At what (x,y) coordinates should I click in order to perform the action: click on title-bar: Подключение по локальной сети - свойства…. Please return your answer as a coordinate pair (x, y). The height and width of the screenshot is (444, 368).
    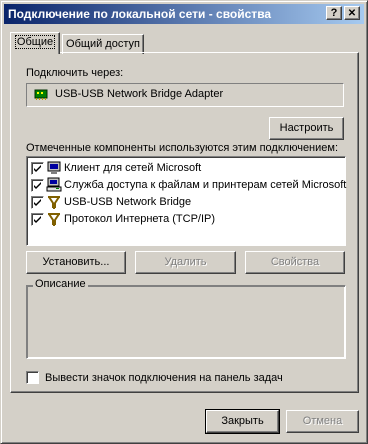
    Looking at the image, I should click on (184, 14).